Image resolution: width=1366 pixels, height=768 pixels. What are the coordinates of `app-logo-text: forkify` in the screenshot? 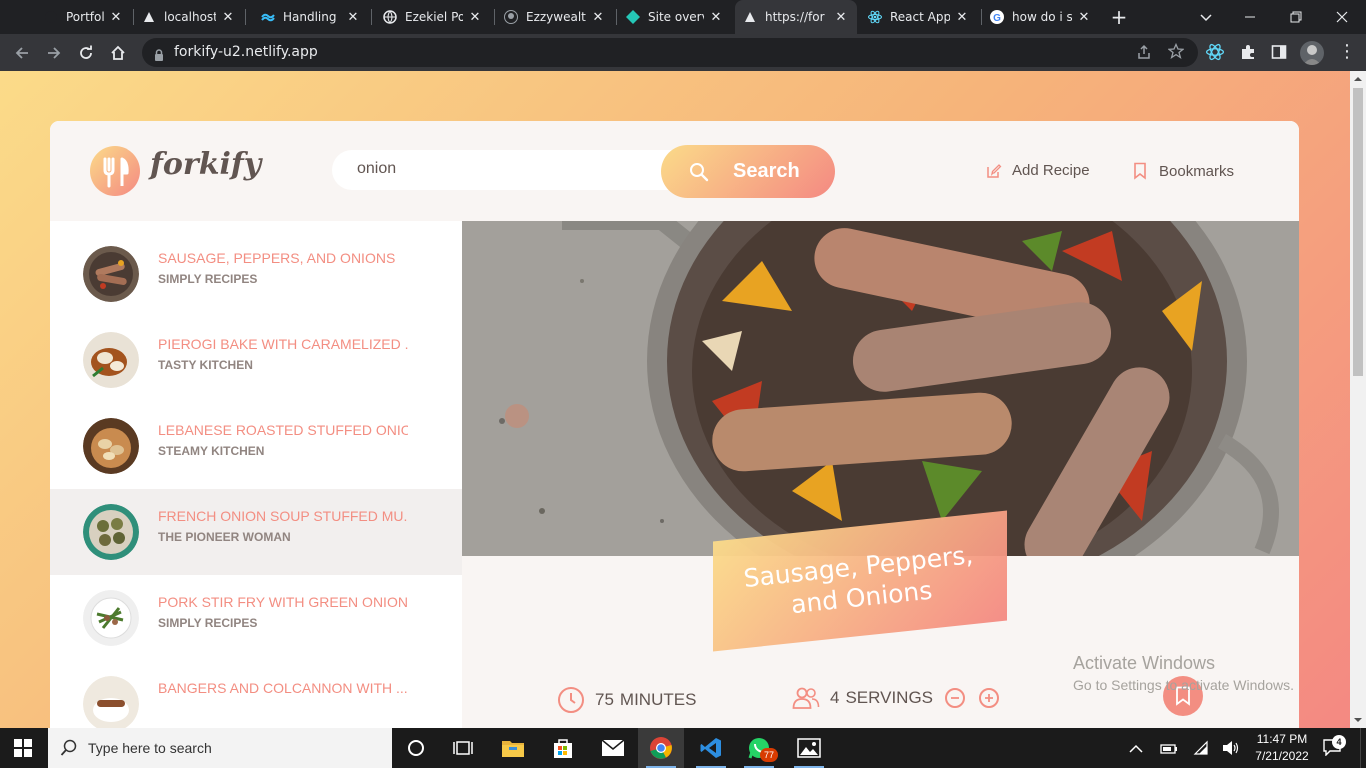 It's located at (205, 164).